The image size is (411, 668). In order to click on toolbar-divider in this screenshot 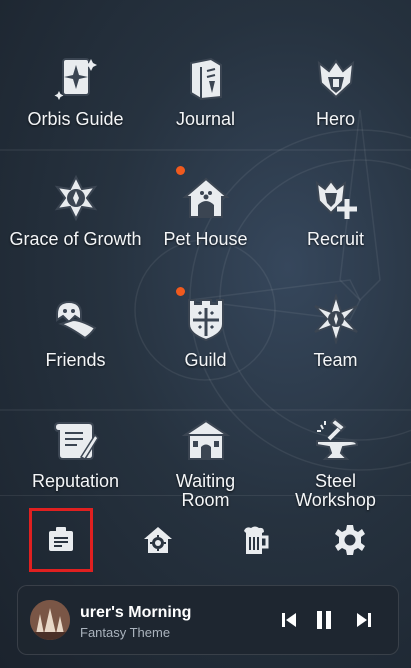, I will do `click(205, 495)`.